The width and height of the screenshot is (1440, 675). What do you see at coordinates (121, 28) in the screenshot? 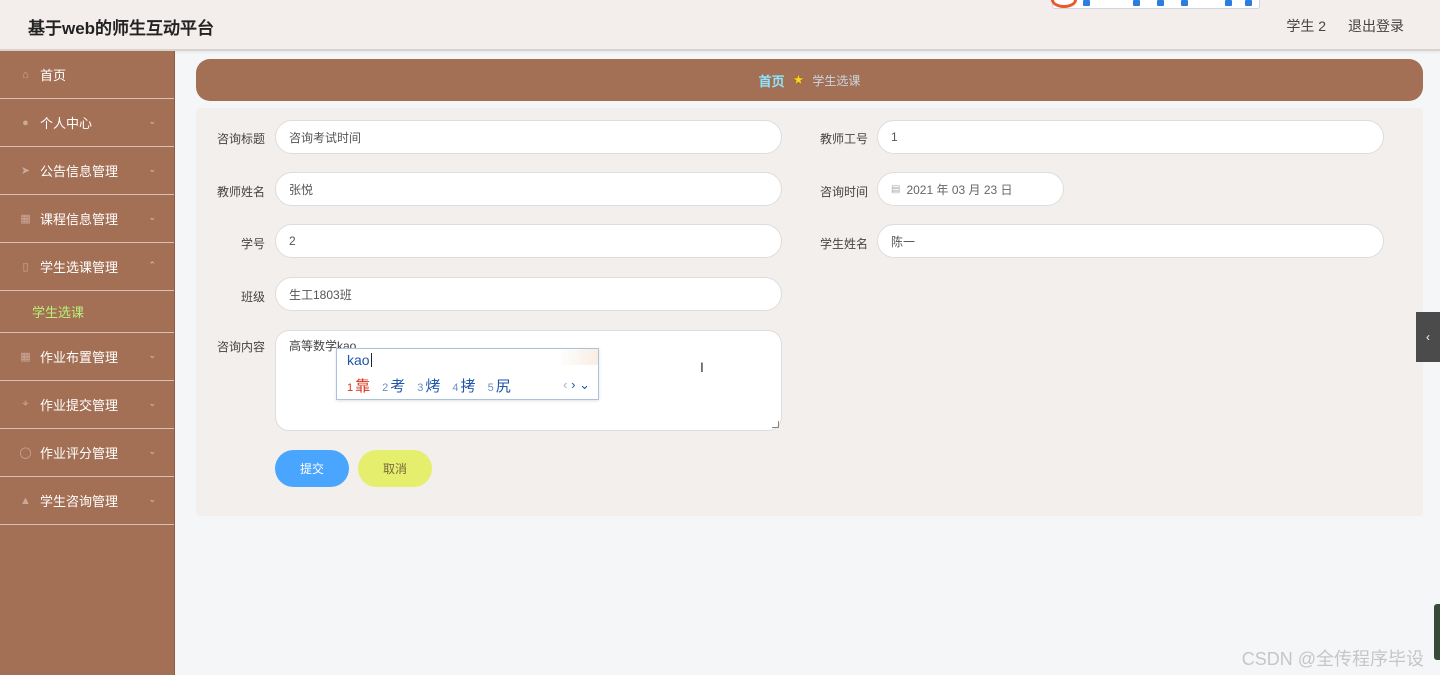
I see `app-title: 基于web的师生互动平台` at bounding box center [121, 28].